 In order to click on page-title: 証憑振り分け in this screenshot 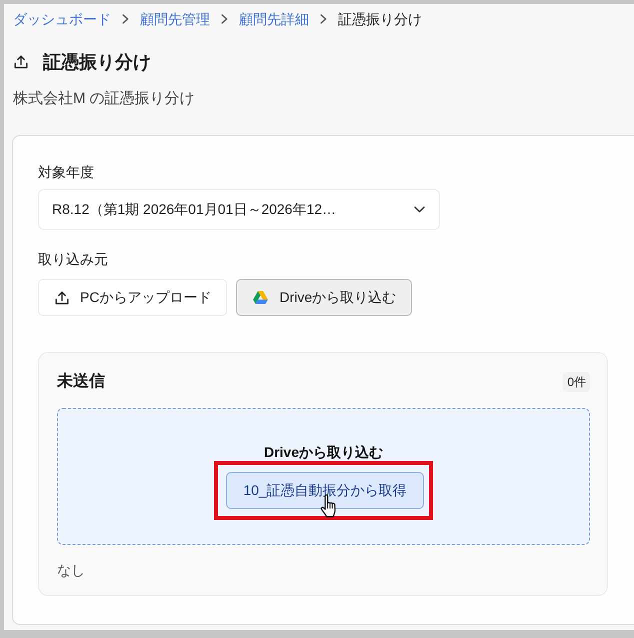, I will do `click(97, 62)`.